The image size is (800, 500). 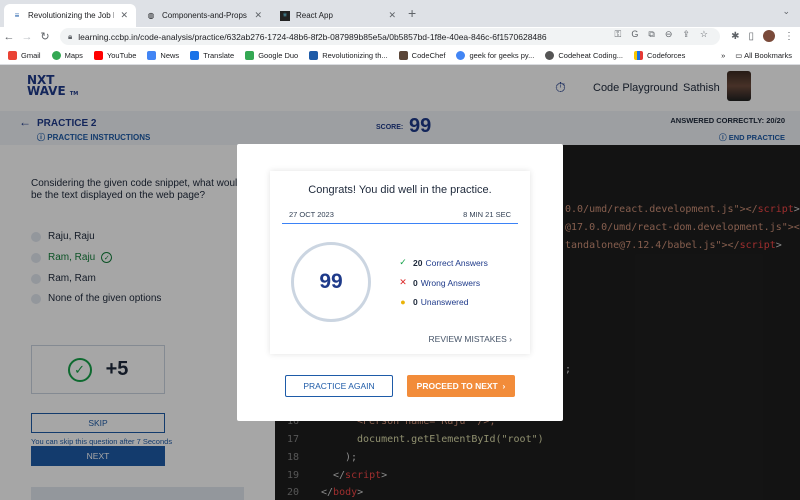 I want to click on globe-icon, so click(x=550, y=55).